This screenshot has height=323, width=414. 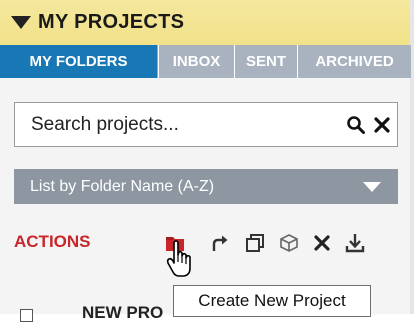 I want to click on delete-icon, so click(x=322, y=243).